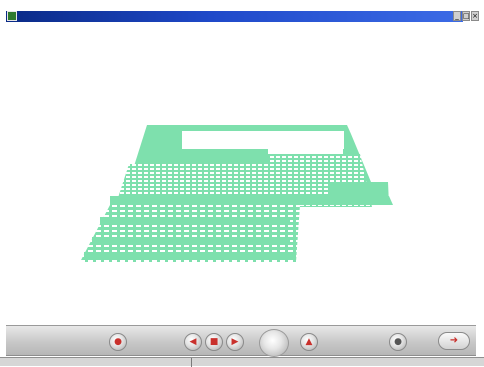 This screenshot has height=367, width=484. I want to click on model-right-side, so click(359, 193).